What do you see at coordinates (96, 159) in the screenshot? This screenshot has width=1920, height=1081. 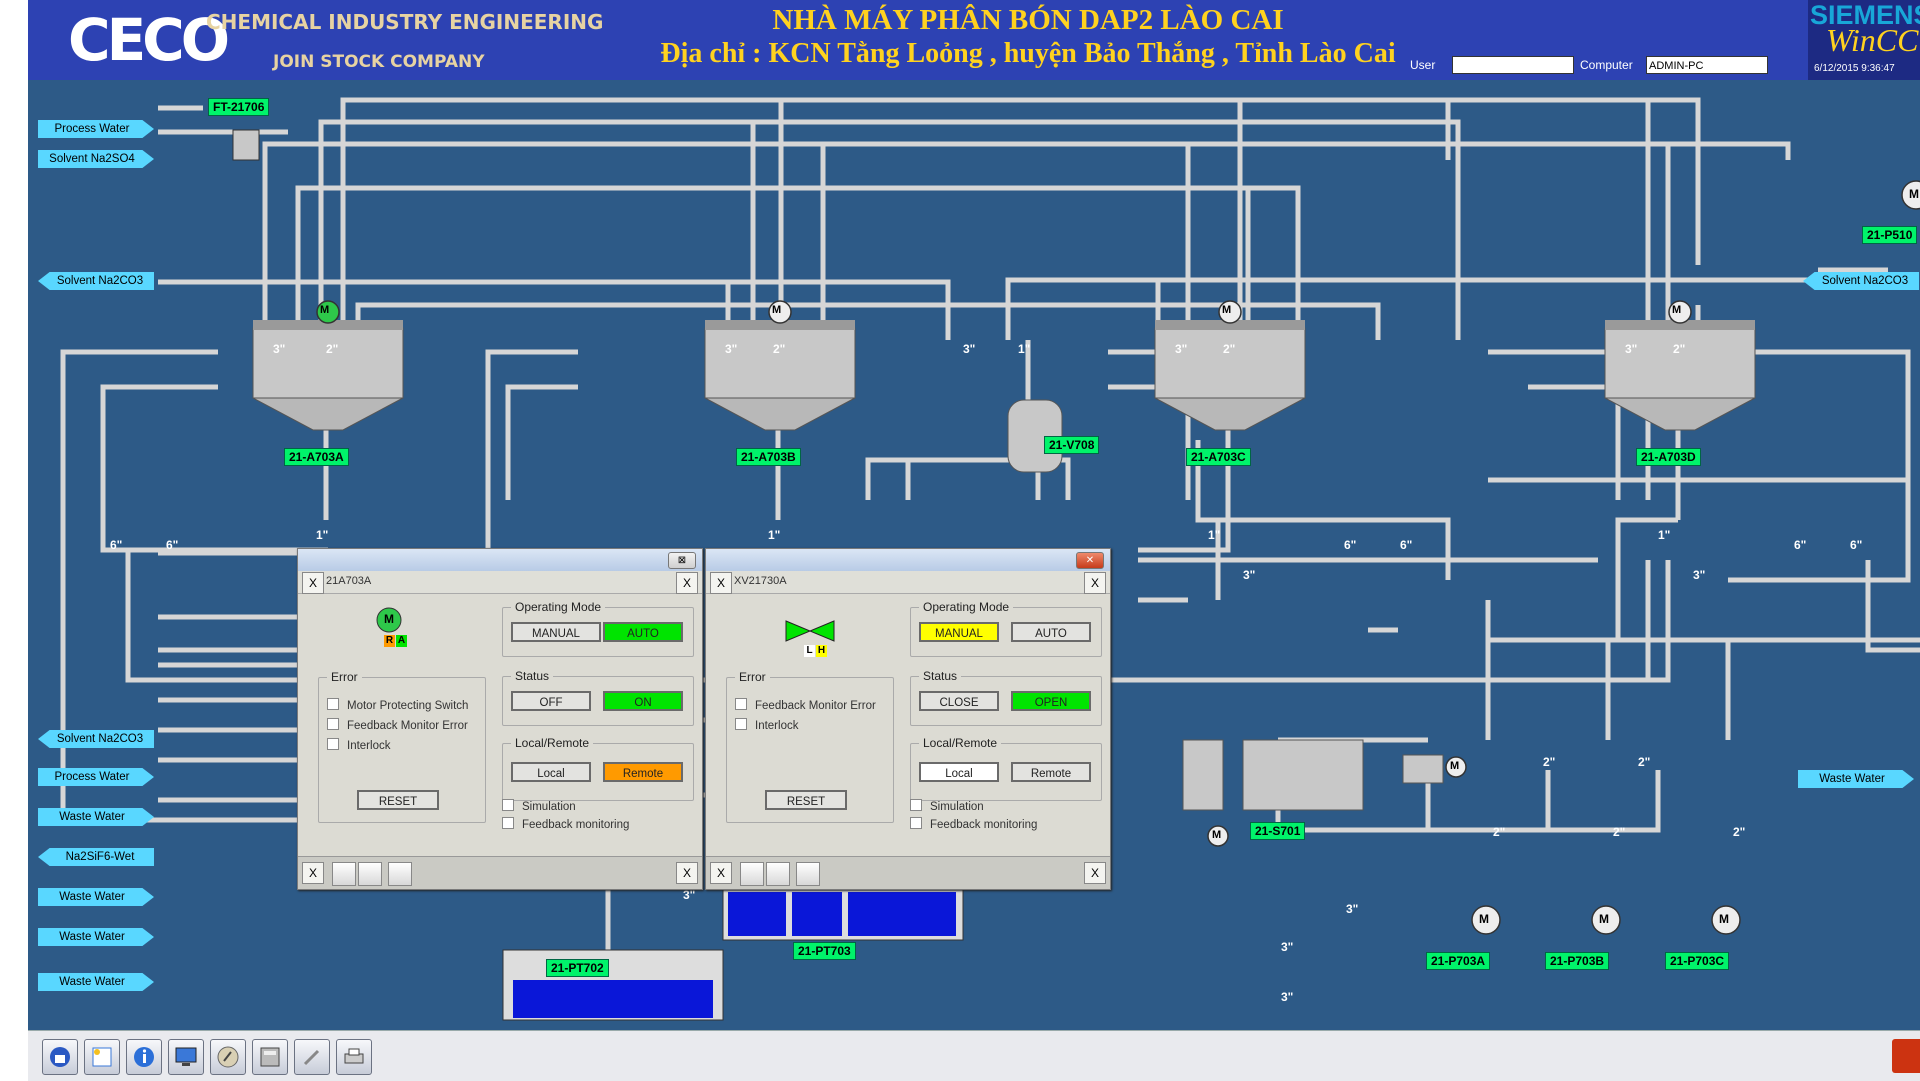 I see `stream-label: Solvent Na2SO4` at bounding box center [96, 159].